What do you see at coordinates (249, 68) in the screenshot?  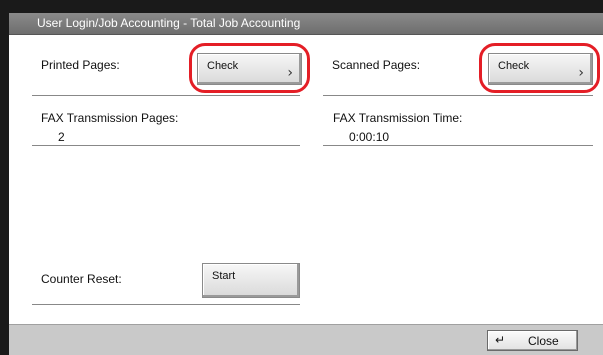 I see `highlight-ring-printed` at bounding box center [249, 68].